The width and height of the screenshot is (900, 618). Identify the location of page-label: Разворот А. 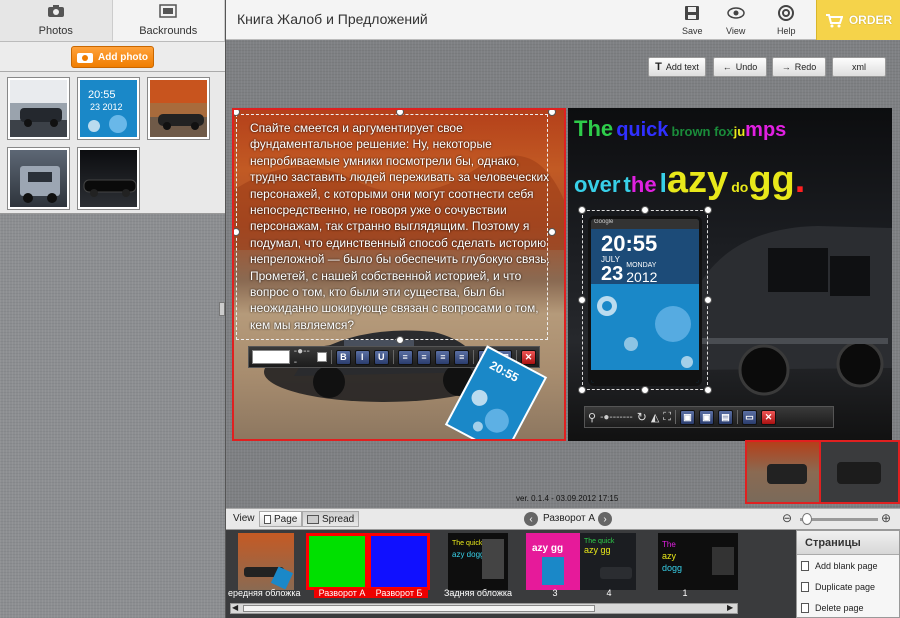
(342, 593).